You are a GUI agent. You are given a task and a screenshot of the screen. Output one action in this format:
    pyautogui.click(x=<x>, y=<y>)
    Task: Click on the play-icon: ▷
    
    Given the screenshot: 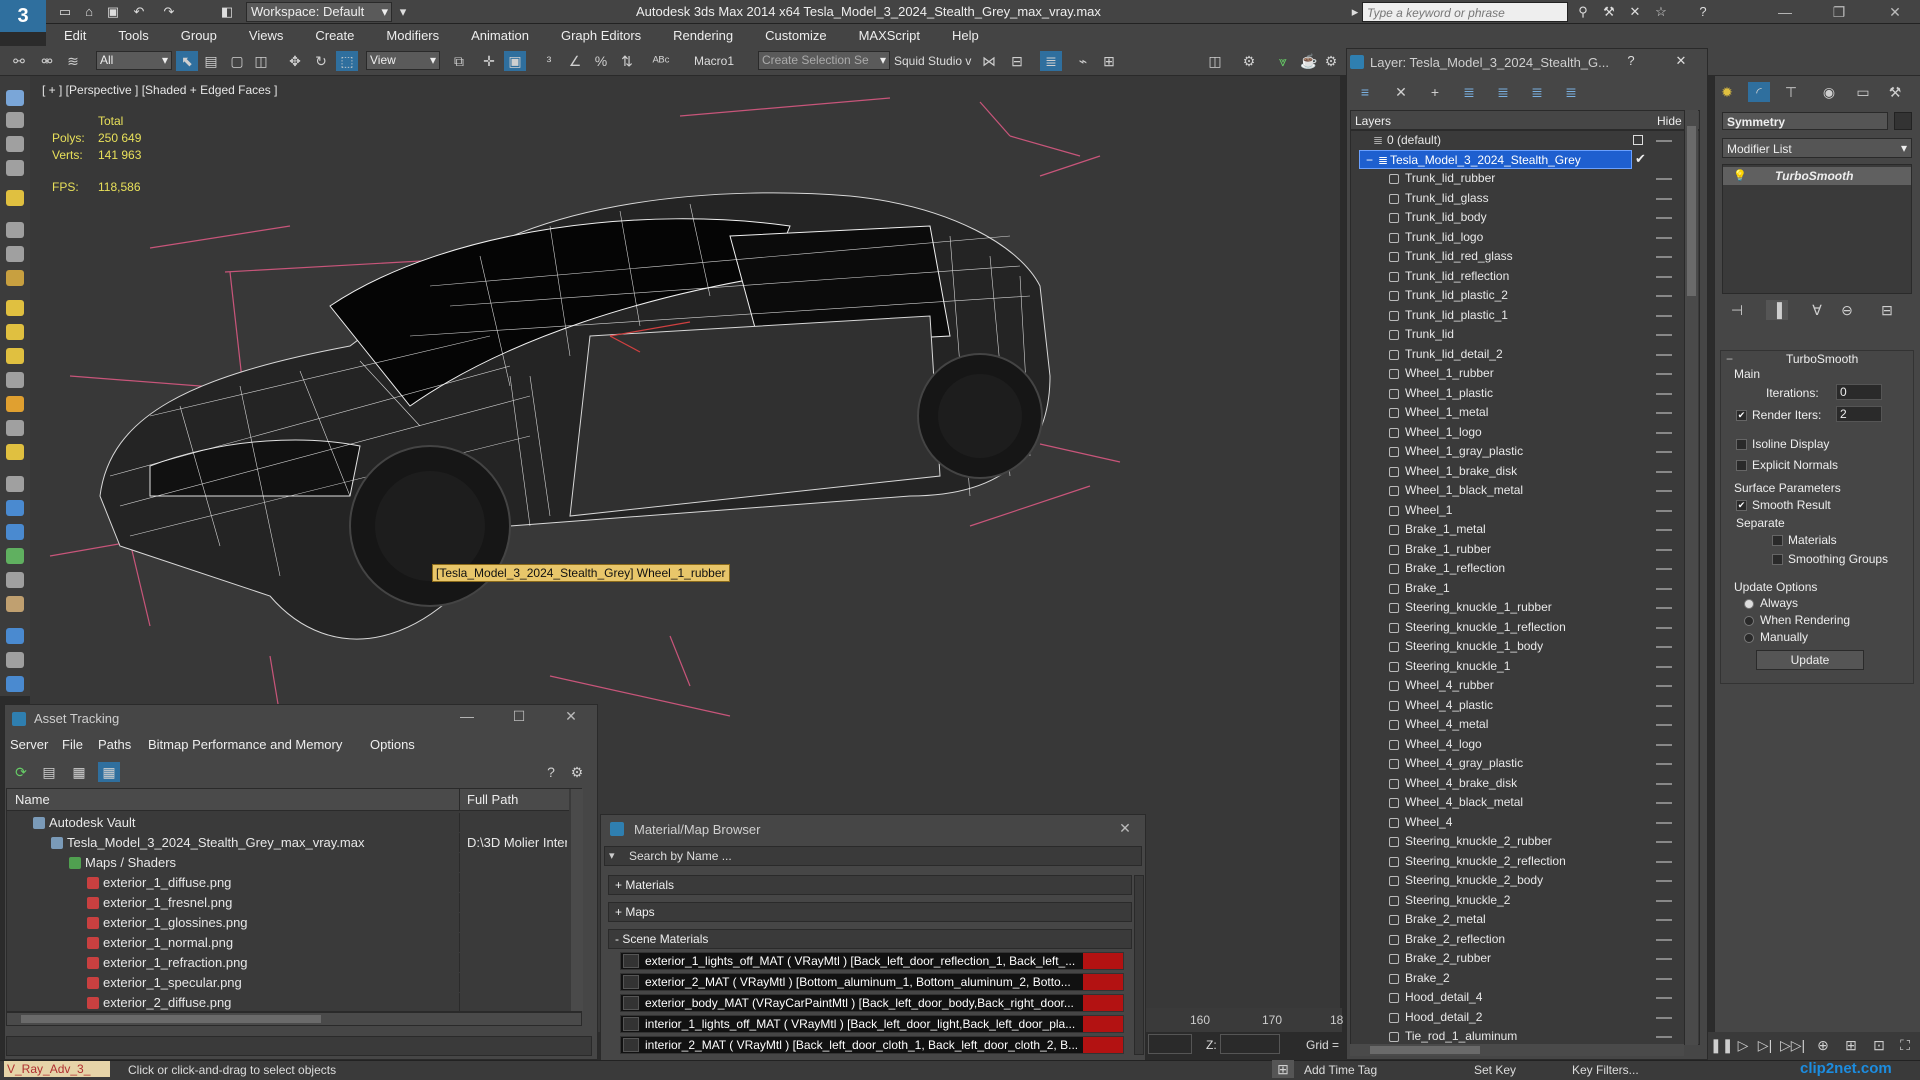 What is the action you would take?
    pyautogui.click(x=1743, y=1045)
    